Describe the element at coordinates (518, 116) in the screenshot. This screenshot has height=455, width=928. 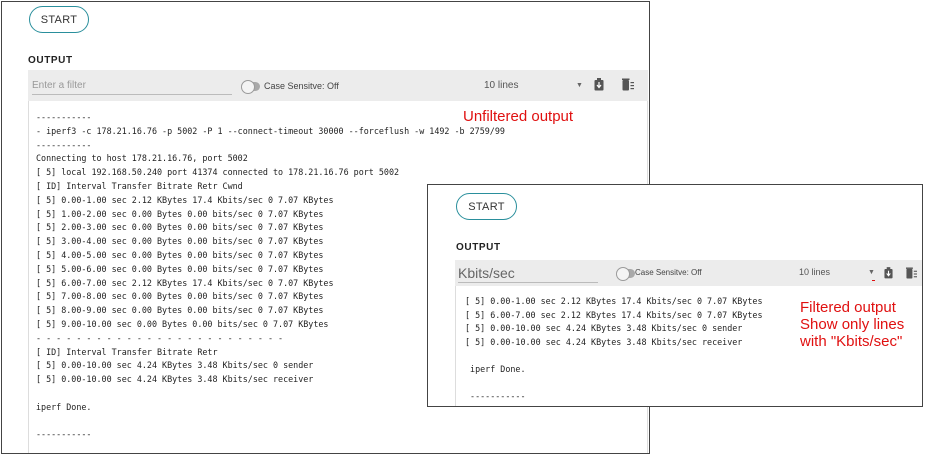
I see `annotation-unfiltered: Unfiltered output` at that location.